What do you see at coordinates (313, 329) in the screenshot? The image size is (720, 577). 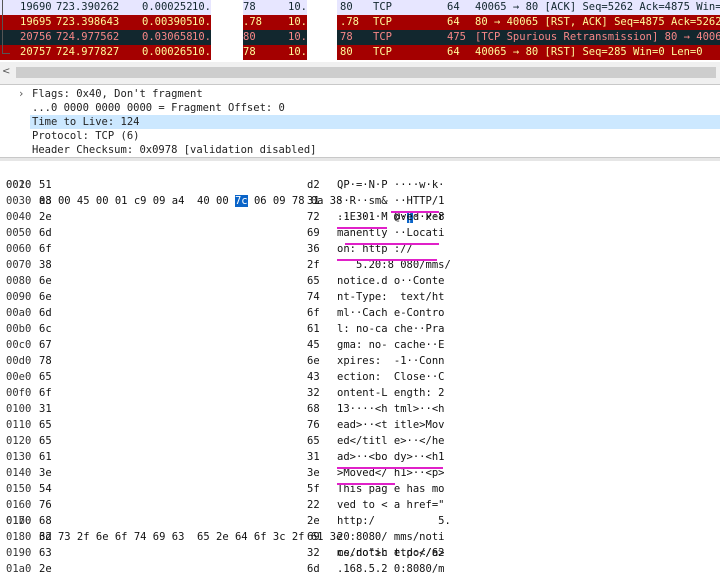 I see `bytes-hex-tail: 61` at bounding box center [313, 329].